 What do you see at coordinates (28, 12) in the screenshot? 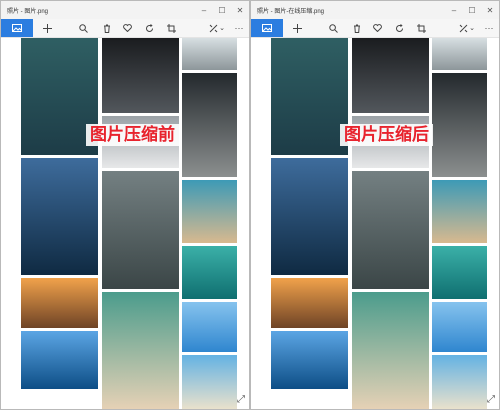
I see `window-title: 照片 - 图片.png` at bounding box center [28, 12].